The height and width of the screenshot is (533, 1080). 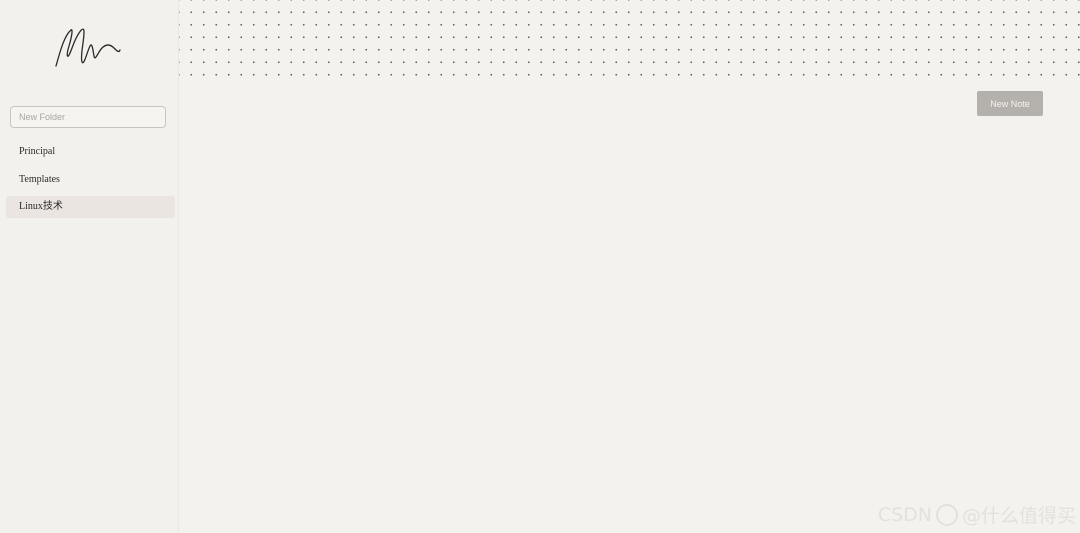 What do you see at coordinates (629, 39) in the screenshot?
I see `dotted-header-pattern` at bounding box center [629, 39].